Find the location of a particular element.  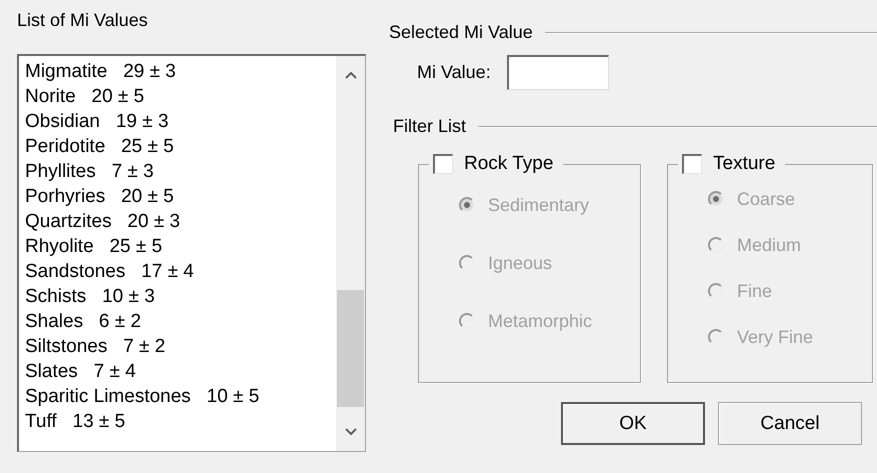

field-label: Mi Value: is located at coordinates (454, 72).